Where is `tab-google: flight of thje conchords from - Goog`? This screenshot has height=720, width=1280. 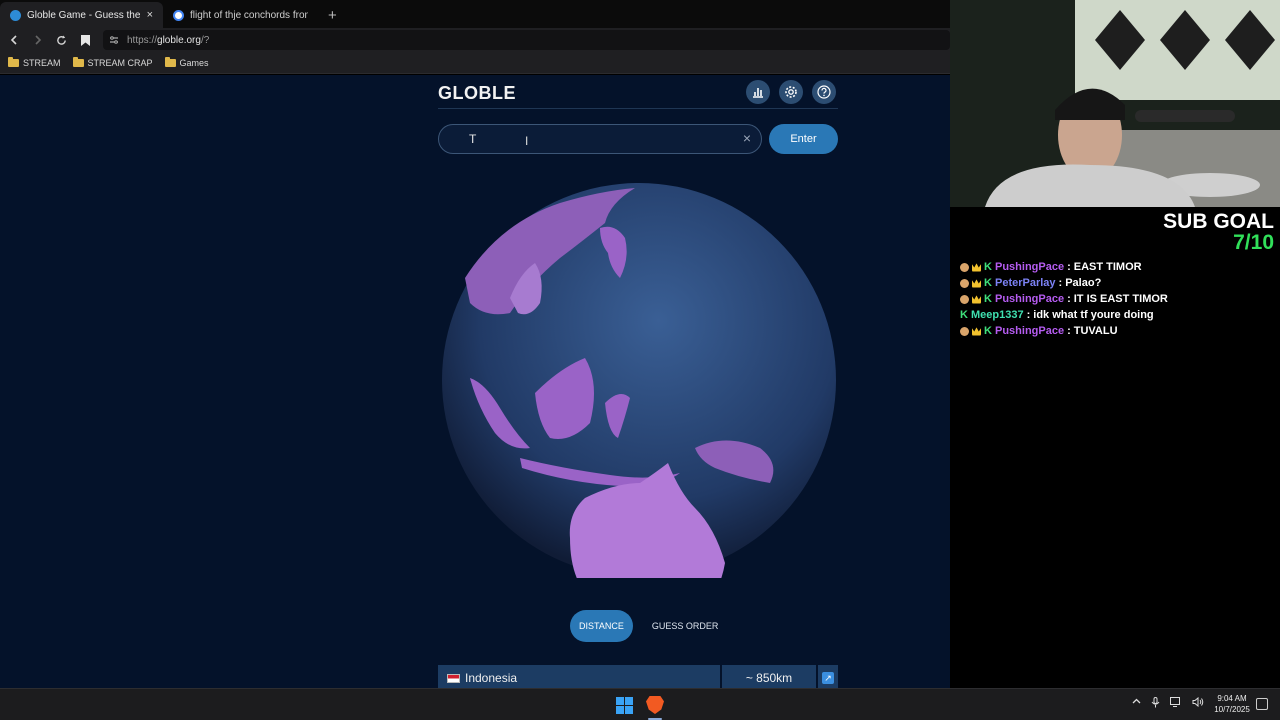 tab-google: flight of thje conchords from - Goog is located at coordinates (240, 15).